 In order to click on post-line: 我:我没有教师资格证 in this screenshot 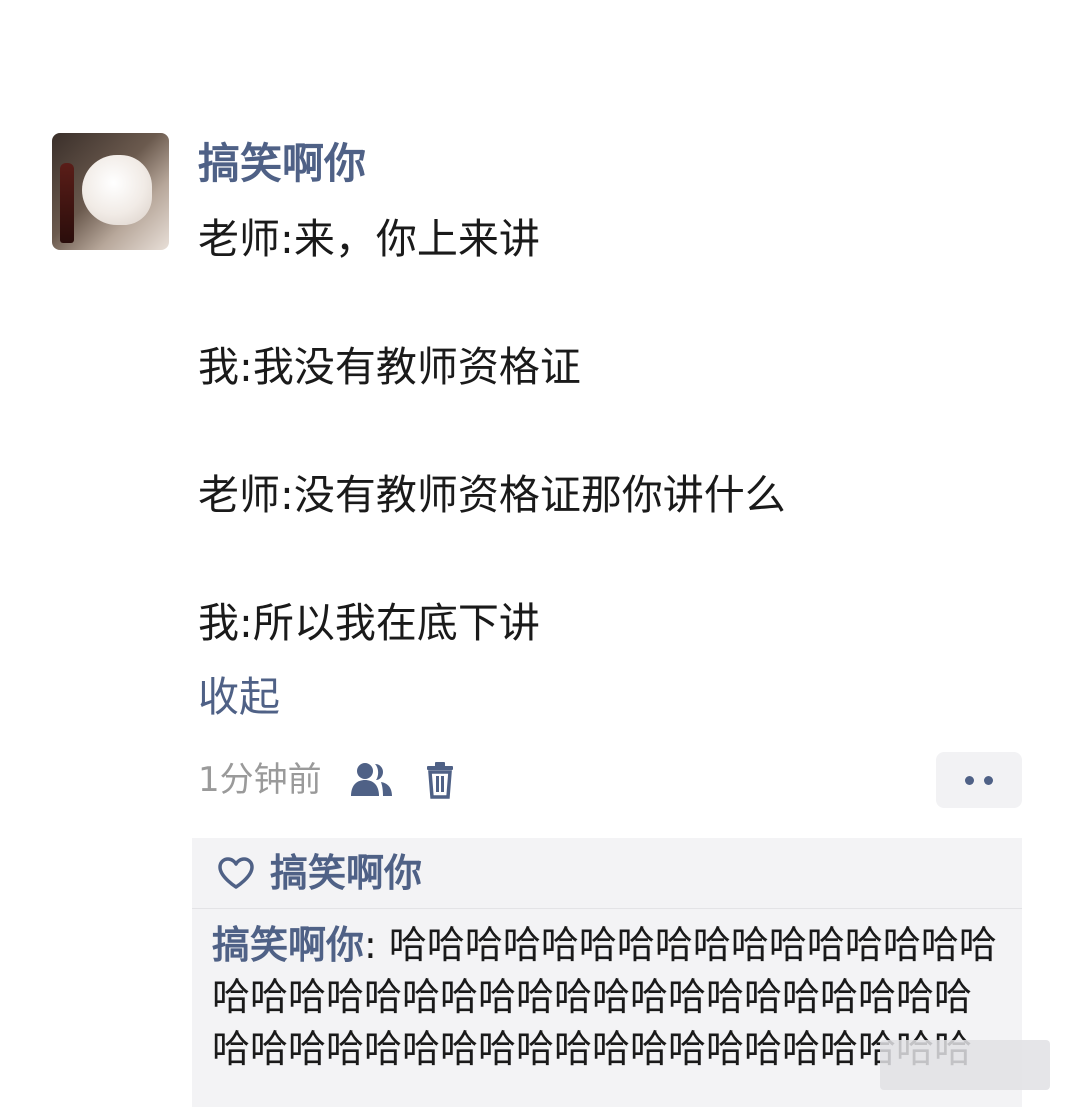, I will do `click(389, 367)`.